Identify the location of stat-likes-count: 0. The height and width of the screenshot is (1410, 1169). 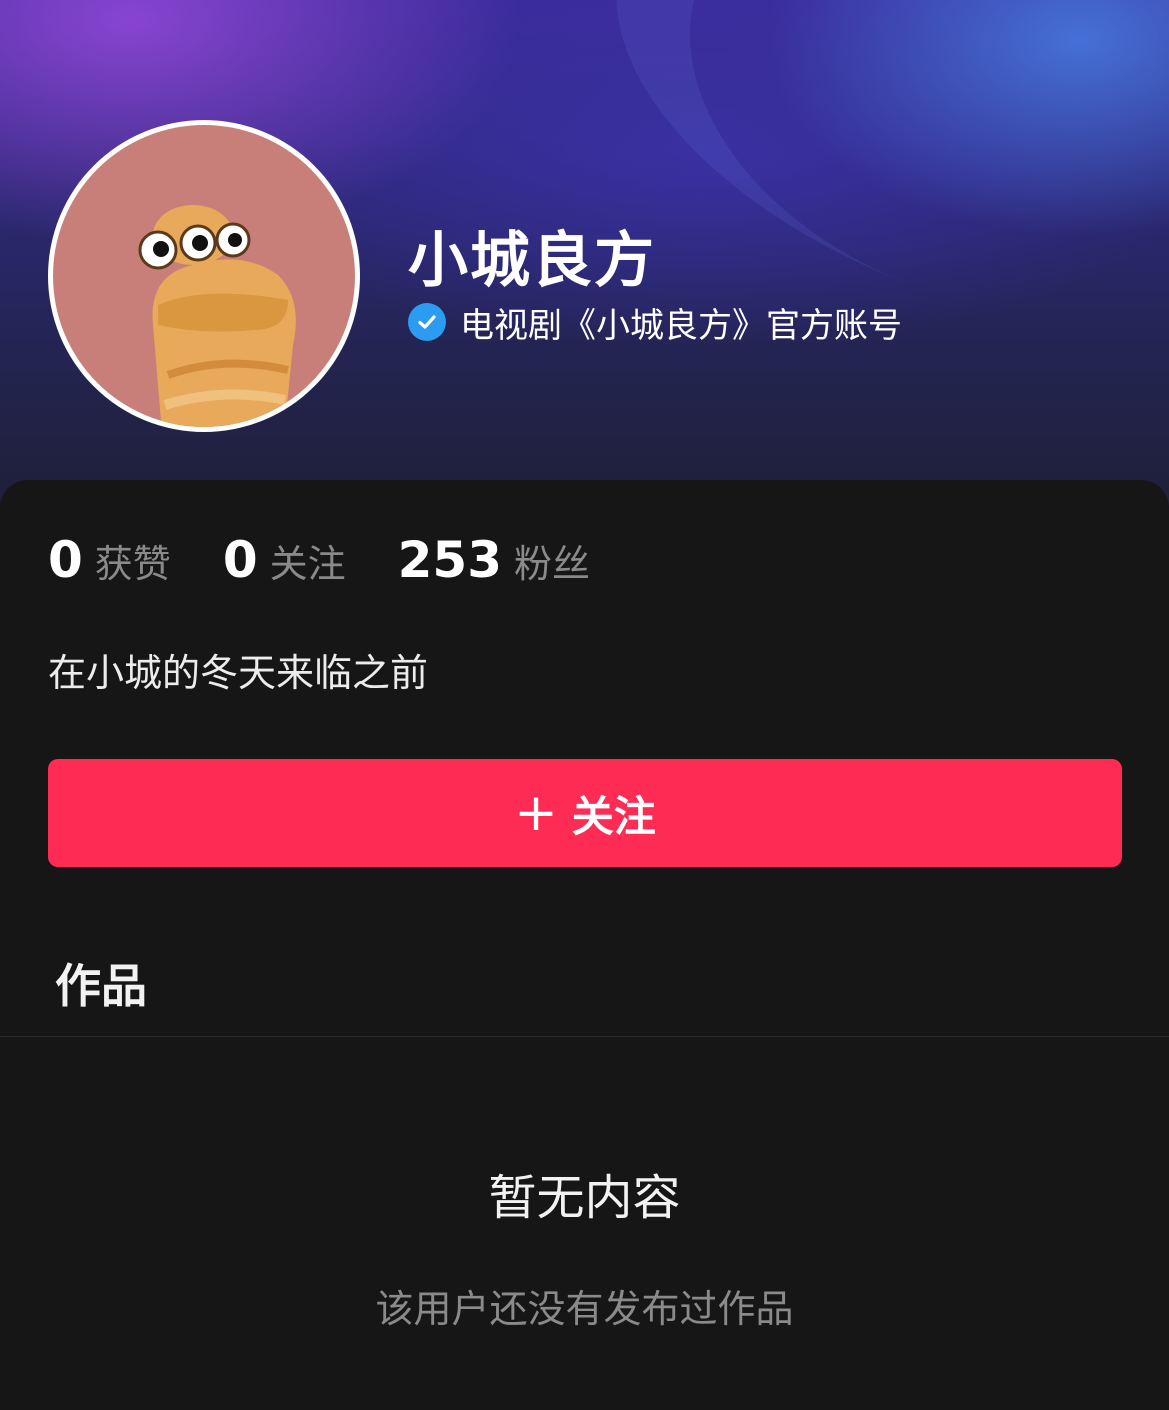
(65, 560).